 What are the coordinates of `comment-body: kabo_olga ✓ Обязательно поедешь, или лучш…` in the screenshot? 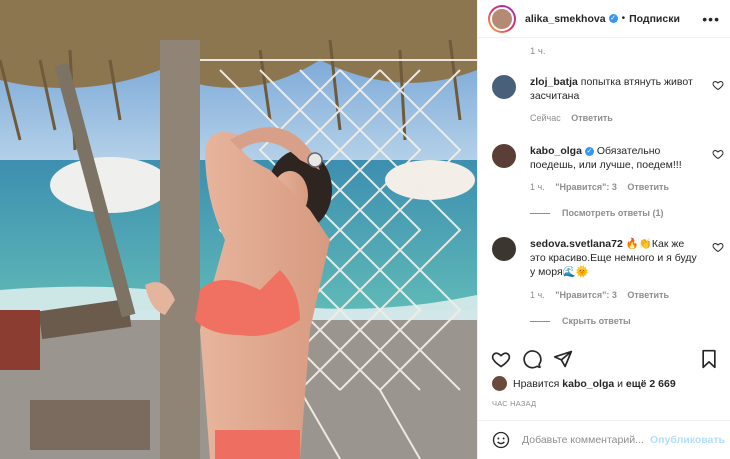 It's located at (615, 158).